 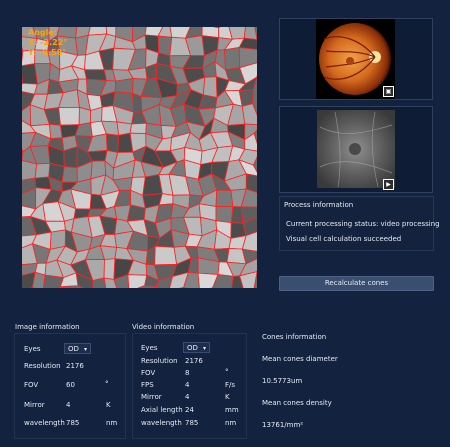 I want to click on angle-label: Angle:, so click(x=42, y=32).